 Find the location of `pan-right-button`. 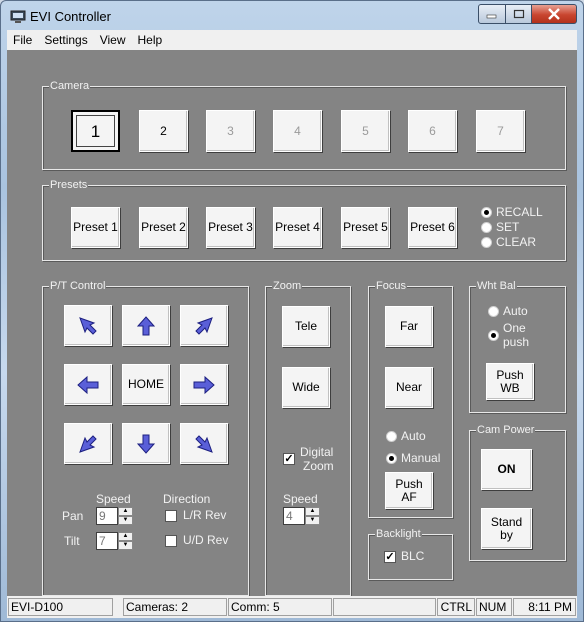

pan-right-button is located at coordinates (204, 384).